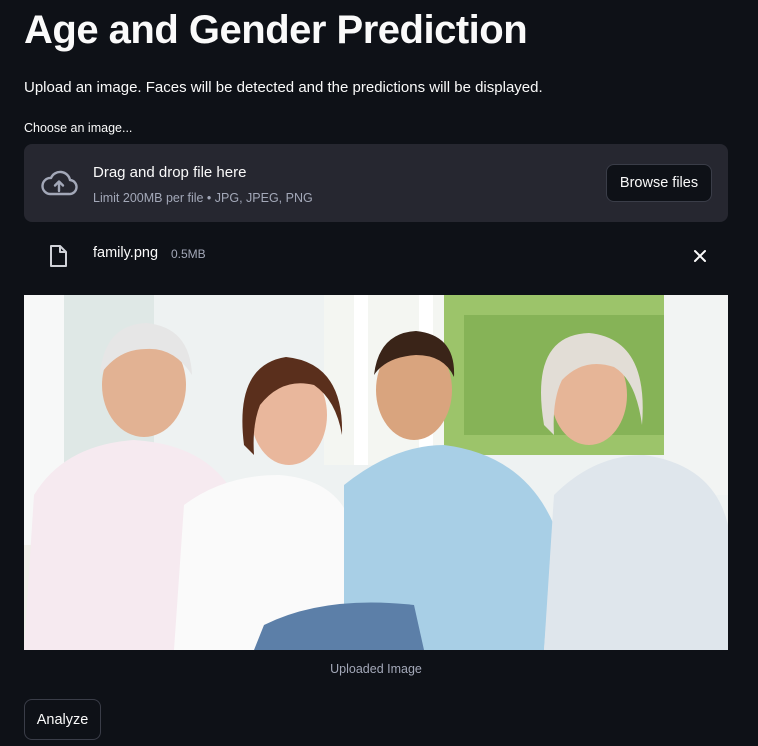  What do you see at coordinates (170, 172) in the screenshot?
I see `dropzone-instructions: Drag and drop file here` at bounding box center [170, 172].